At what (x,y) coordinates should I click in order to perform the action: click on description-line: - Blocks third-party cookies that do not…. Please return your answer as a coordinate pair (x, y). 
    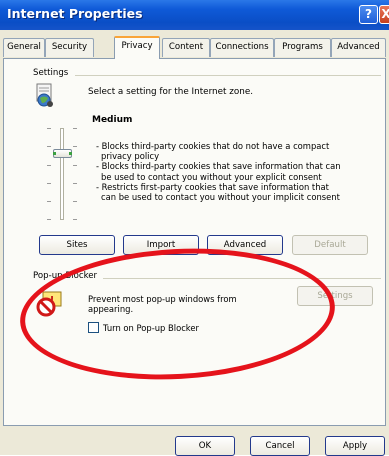
    Looking at the image, I should click on (213, 146).